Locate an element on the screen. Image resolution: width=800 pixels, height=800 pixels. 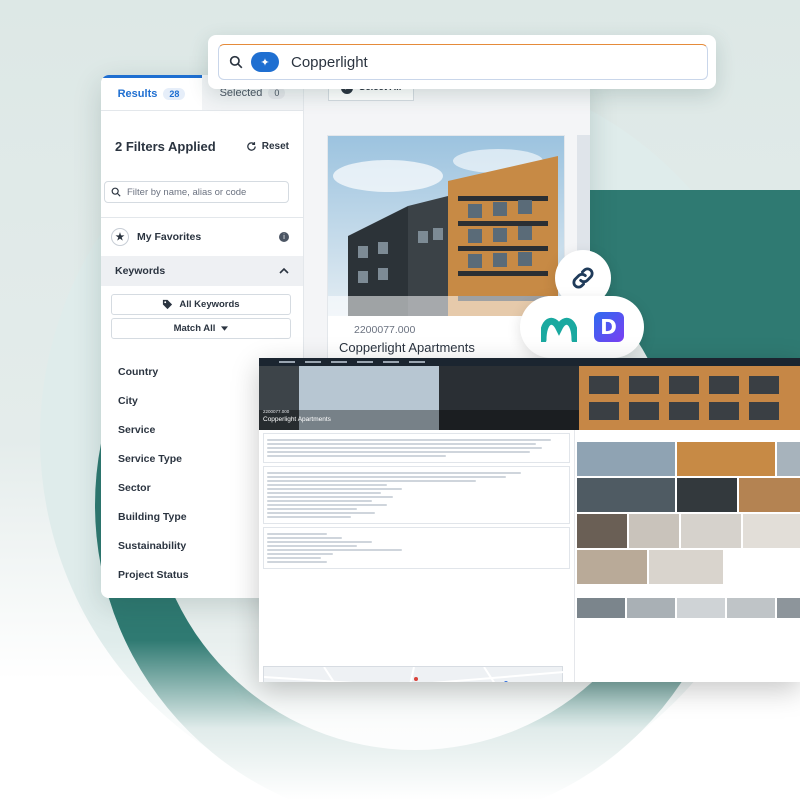
project-photo is located at coordinates (446, 226).